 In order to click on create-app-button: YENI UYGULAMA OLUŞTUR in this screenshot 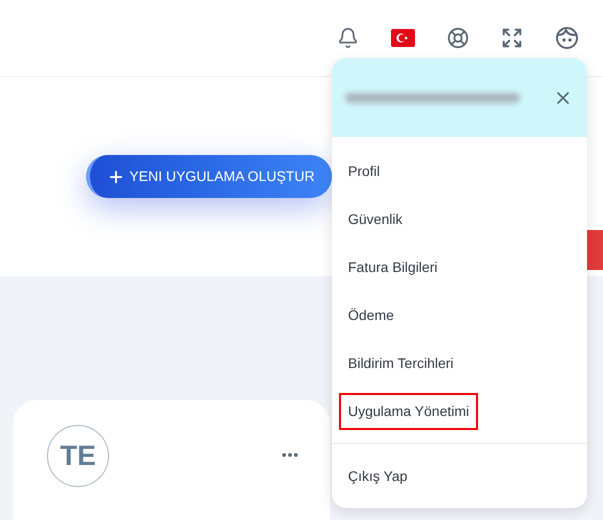, I will do `click(209, 176)`.